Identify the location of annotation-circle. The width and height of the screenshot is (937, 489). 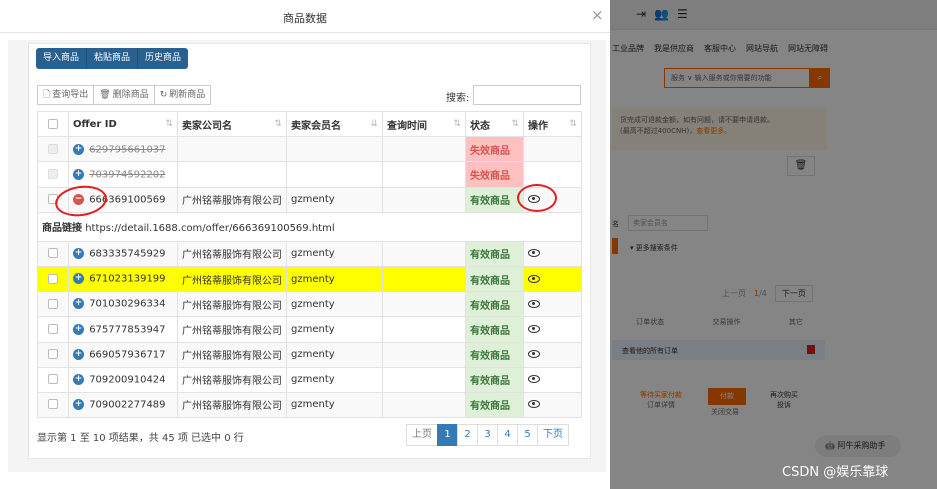
(537, 198).